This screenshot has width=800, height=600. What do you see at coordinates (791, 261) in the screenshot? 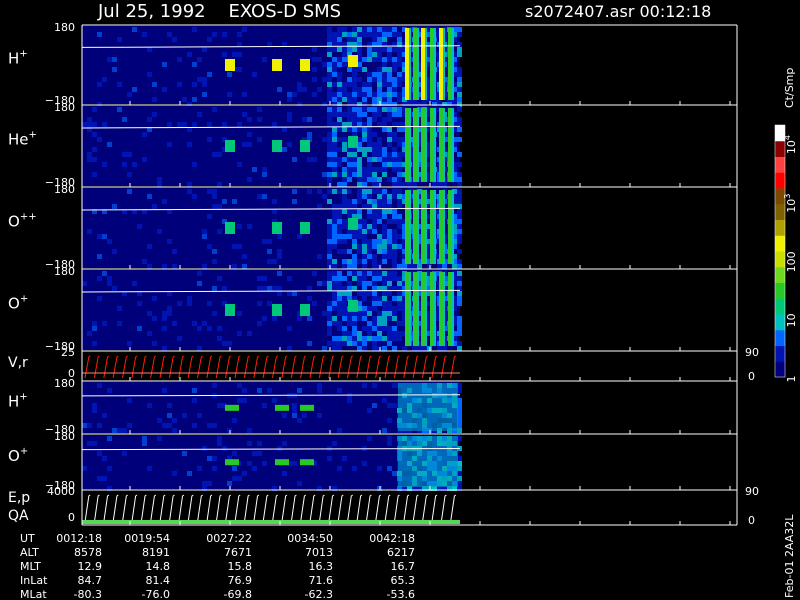
I see `colorbar-tick-label: 100` at bounding box center [791, 261].